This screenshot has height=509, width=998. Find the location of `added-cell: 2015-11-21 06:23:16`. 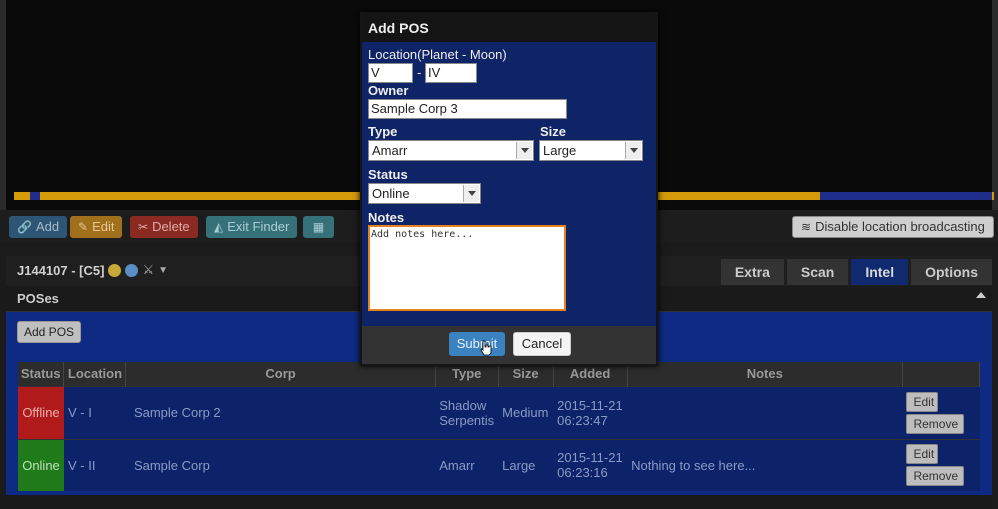

added-cell: 2015-11-21 06:23:16 is located at coordinates (590, 464).